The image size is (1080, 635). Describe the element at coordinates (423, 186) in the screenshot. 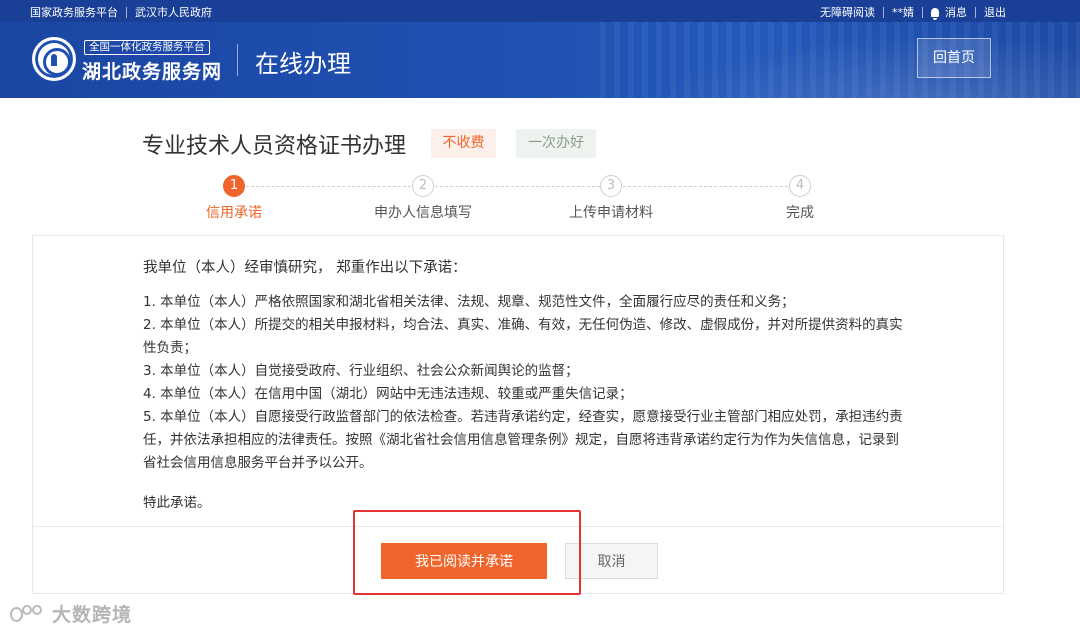

I see `step-2-number: 2` at that location.